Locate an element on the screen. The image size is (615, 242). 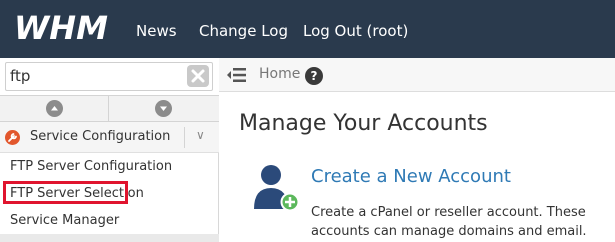
create-account-link: Create a New Account is located at coordinates (411, 176).